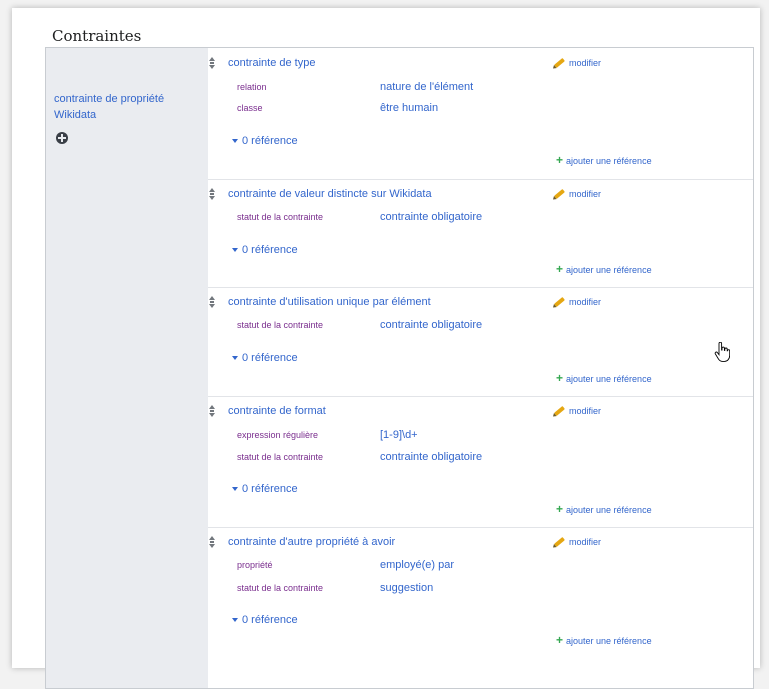  Describe the element at coordinates (722, 352) in the screenshot. I see `hand-cursor-icon` at that location.